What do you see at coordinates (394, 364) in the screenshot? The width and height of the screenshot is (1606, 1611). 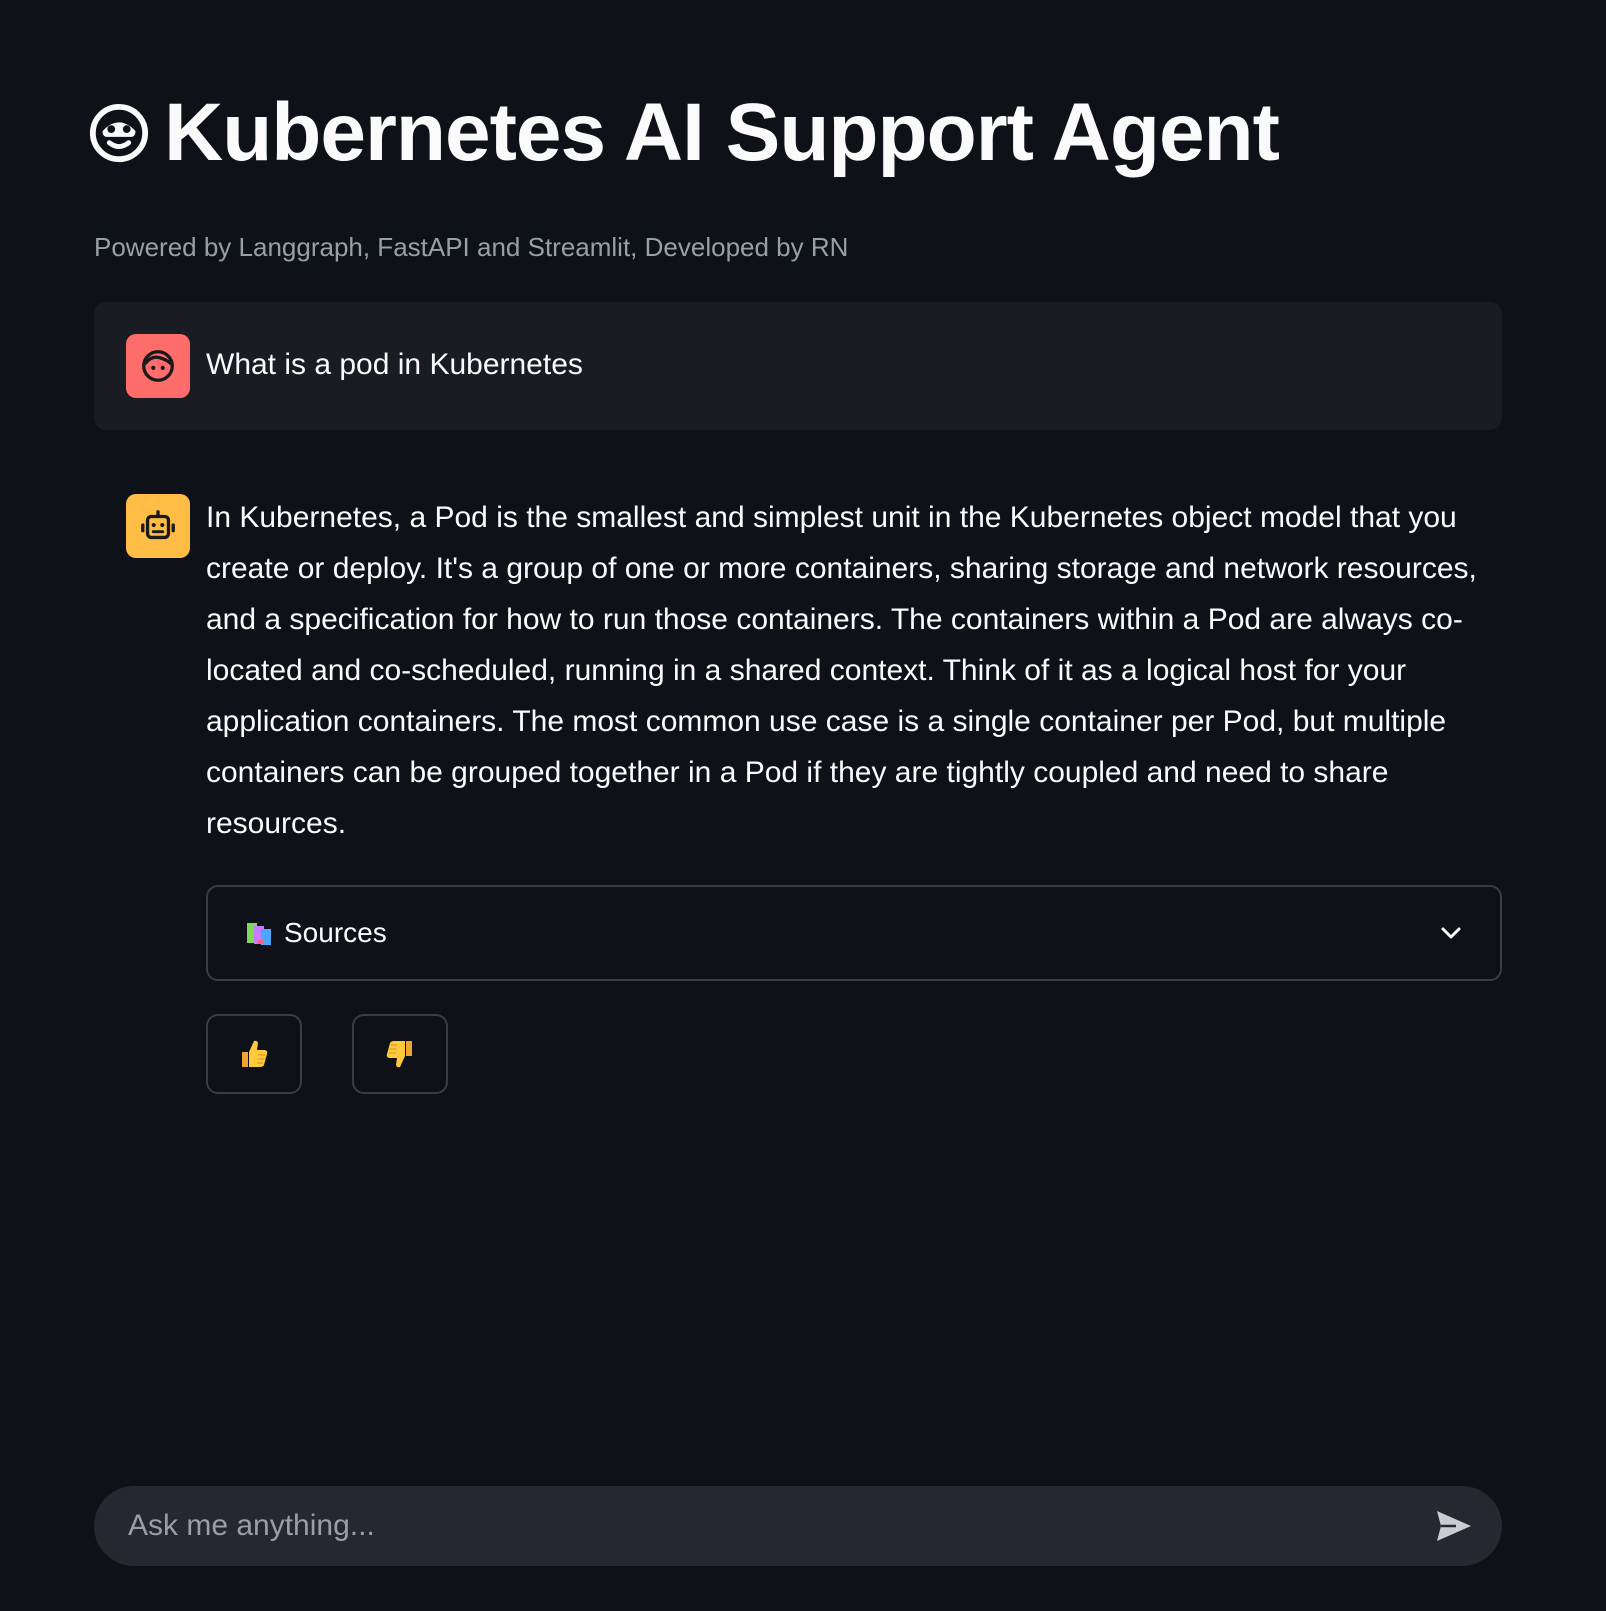 I see `user-message-text: What is a pod in Kubernetes` at bounding box center [394, 364].